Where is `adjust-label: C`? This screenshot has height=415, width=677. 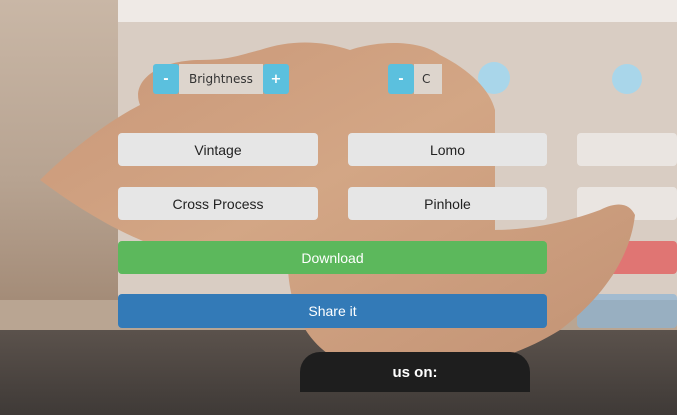
adjust-label: C is located at coordinates (428, 79).